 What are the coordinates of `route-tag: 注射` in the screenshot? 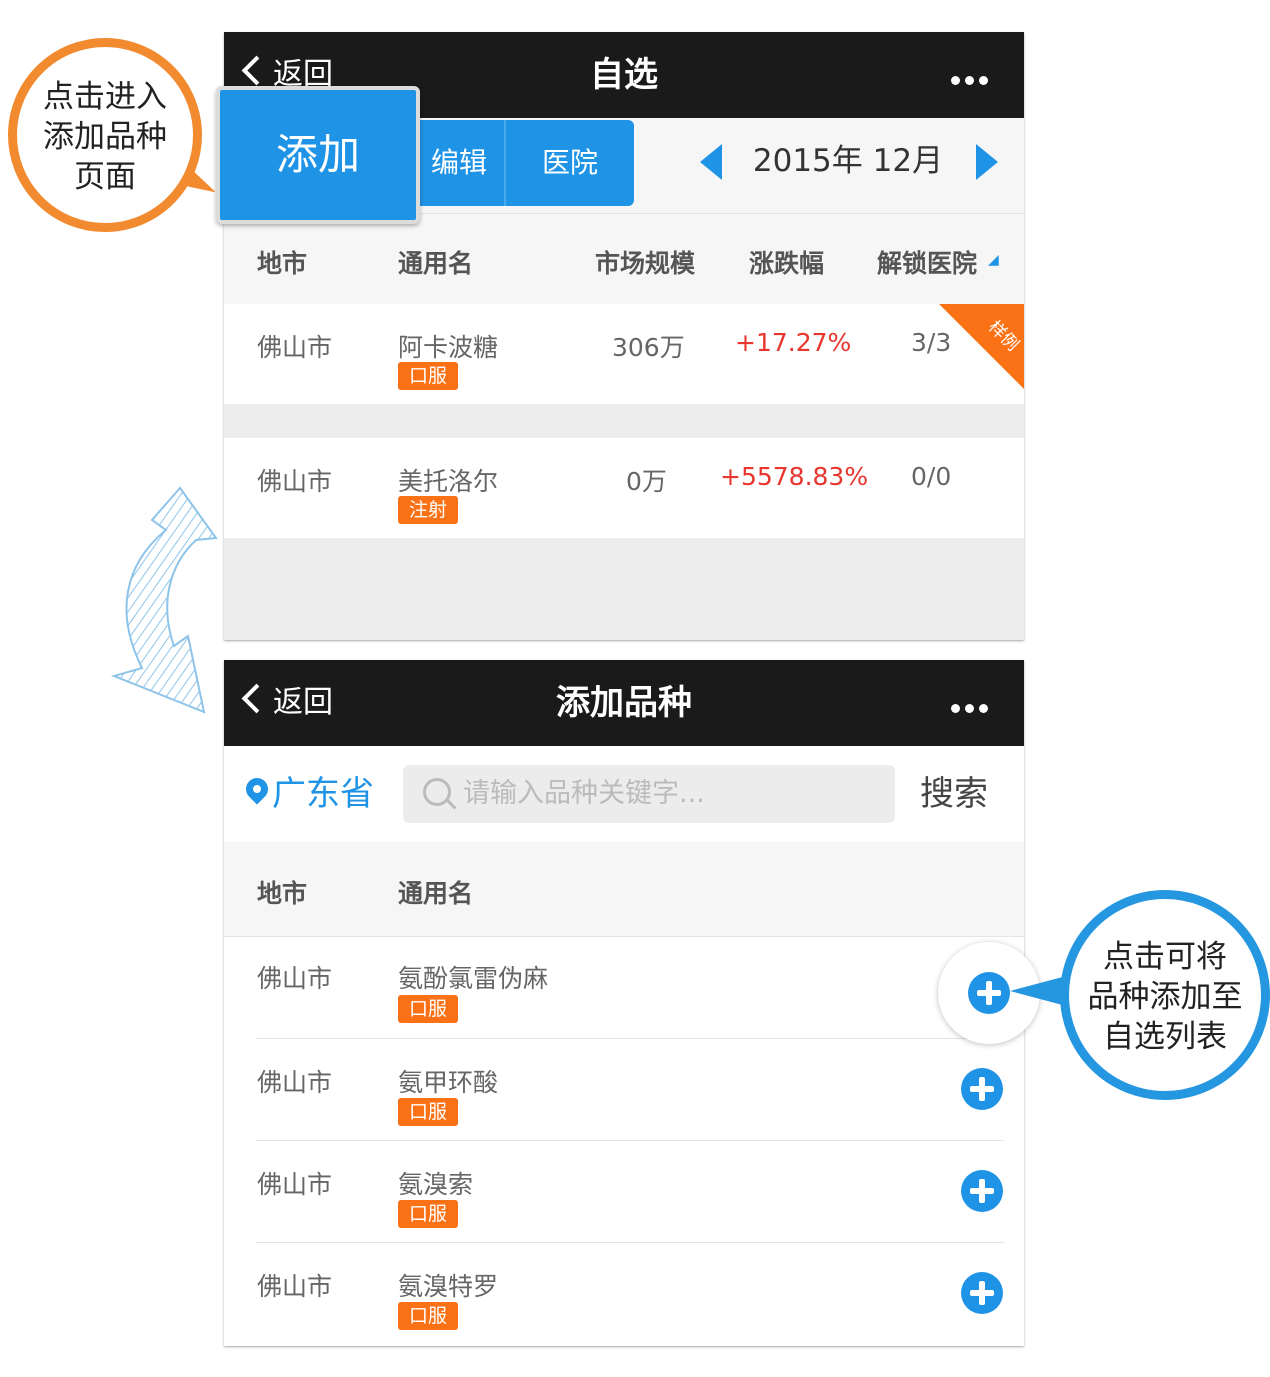 It's located at (428, 510).